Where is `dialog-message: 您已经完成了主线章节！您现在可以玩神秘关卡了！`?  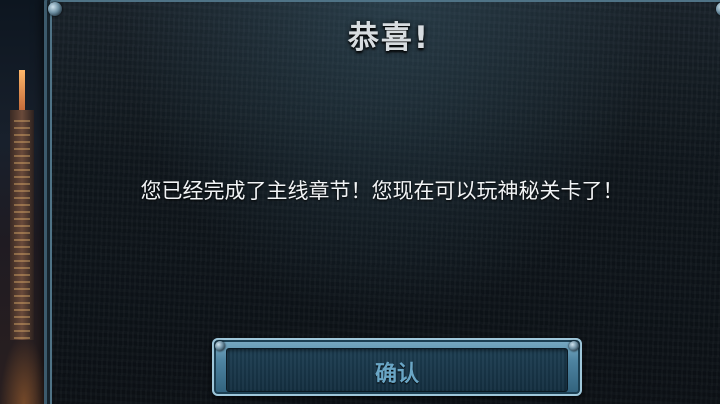
dialog-message: 您已经完成了主线章节！您现在可以玩神秘关卡了！ is located at coordinates (382, 191).